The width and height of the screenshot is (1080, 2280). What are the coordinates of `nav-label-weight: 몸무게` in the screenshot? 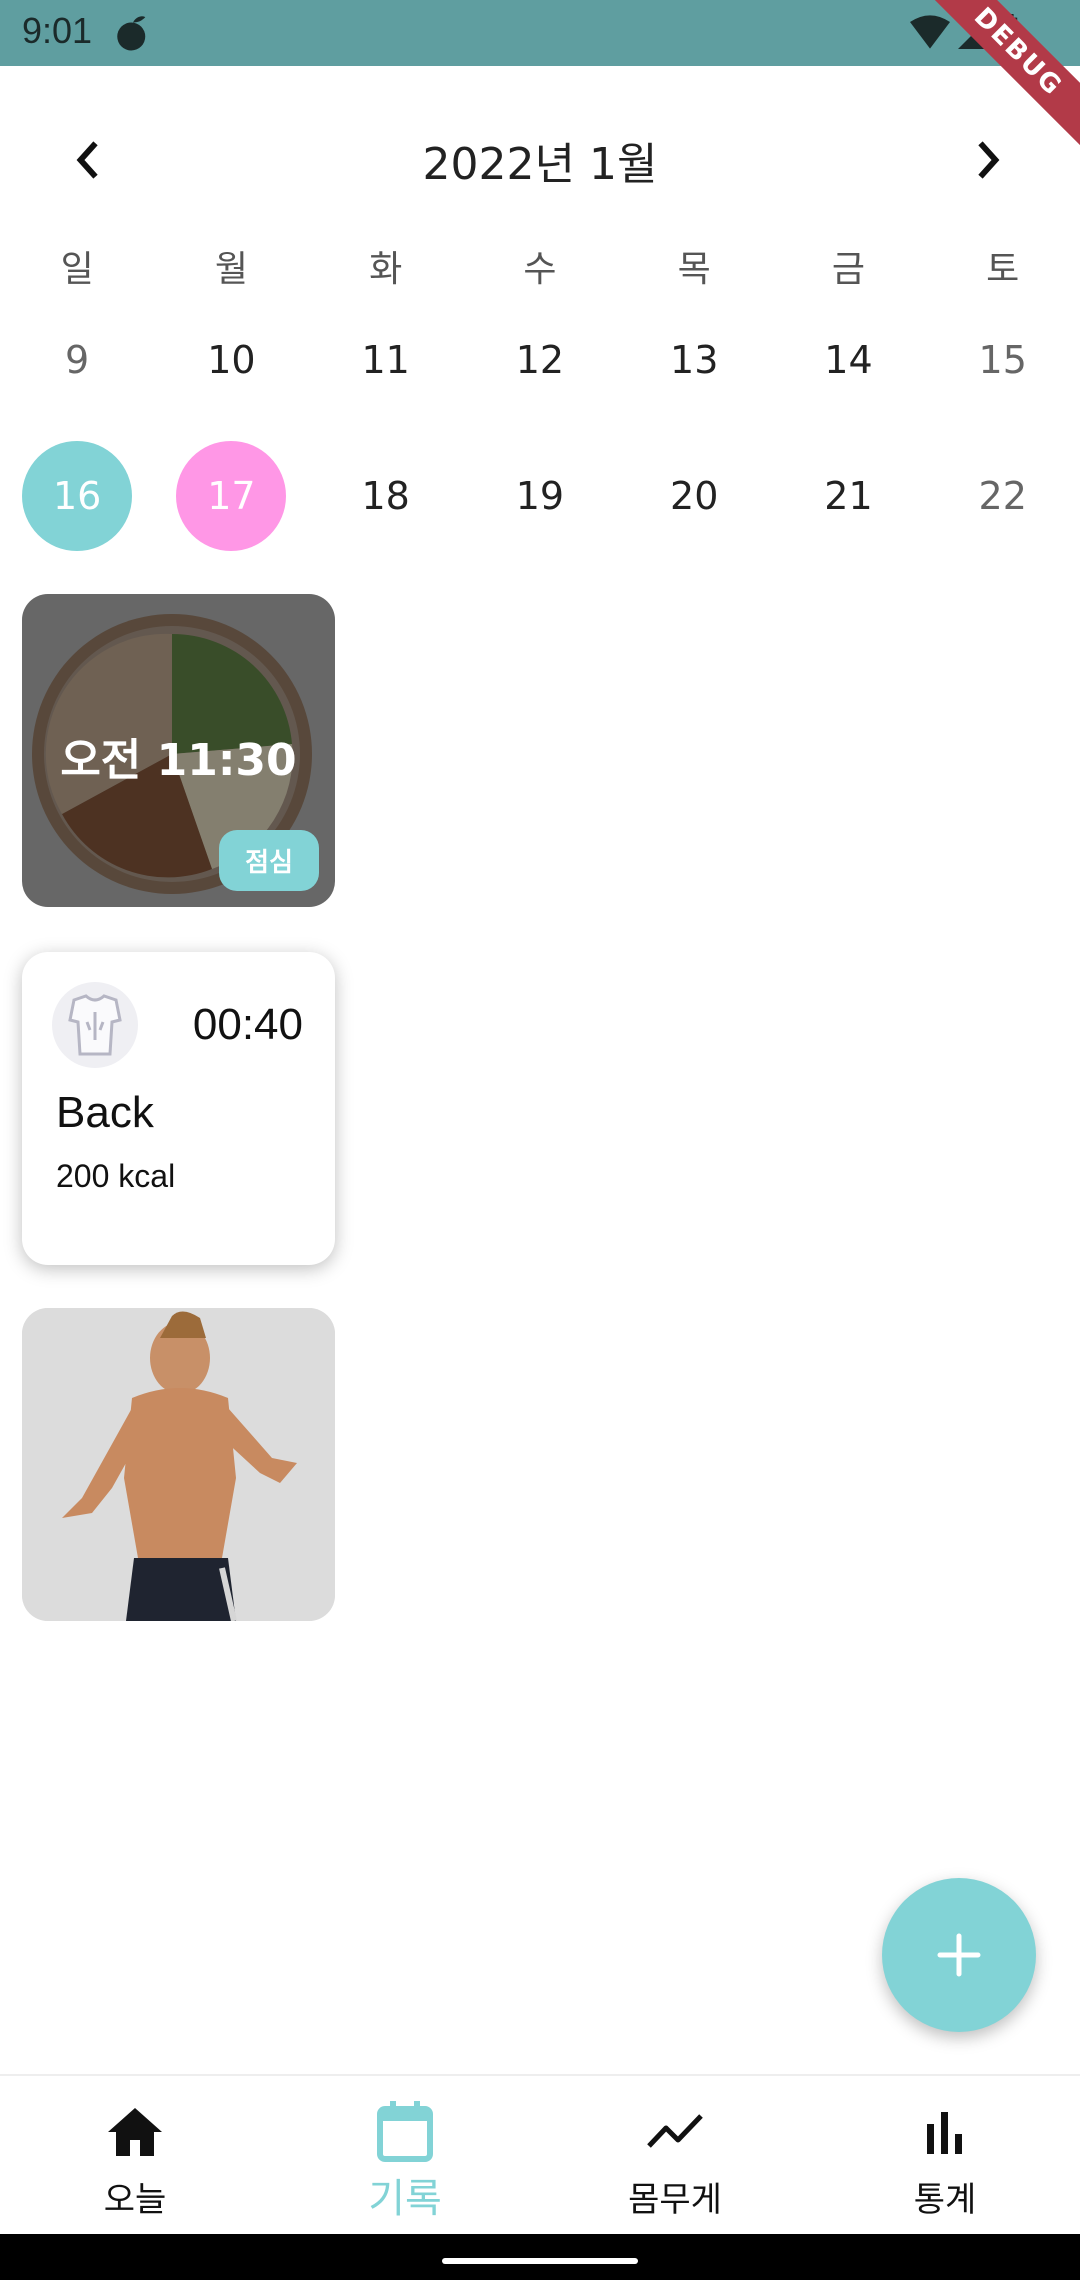 It's located at (675, 2200).